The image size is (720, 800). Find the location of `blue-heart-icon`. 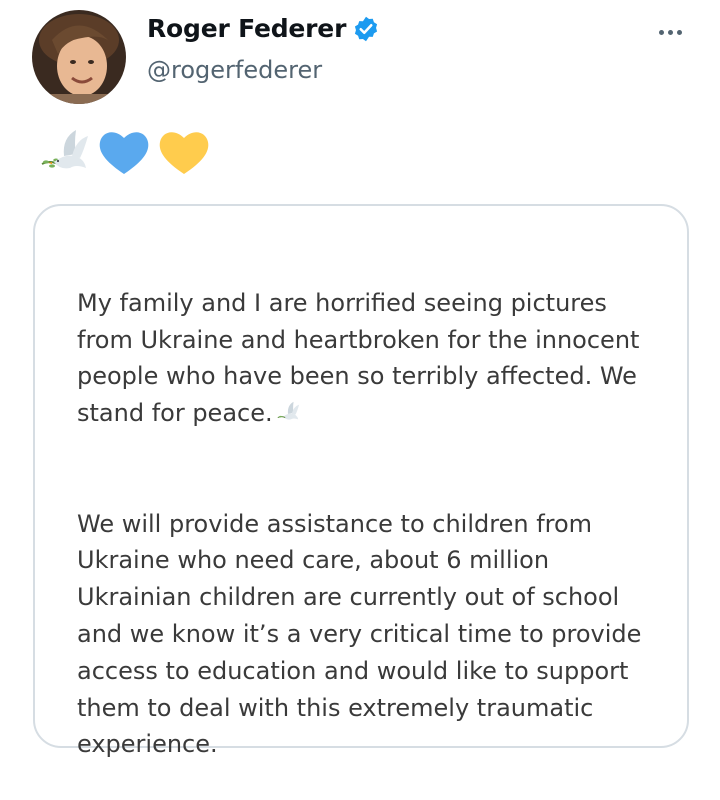

blue-heart-icon is located at coordinates (124, 153).